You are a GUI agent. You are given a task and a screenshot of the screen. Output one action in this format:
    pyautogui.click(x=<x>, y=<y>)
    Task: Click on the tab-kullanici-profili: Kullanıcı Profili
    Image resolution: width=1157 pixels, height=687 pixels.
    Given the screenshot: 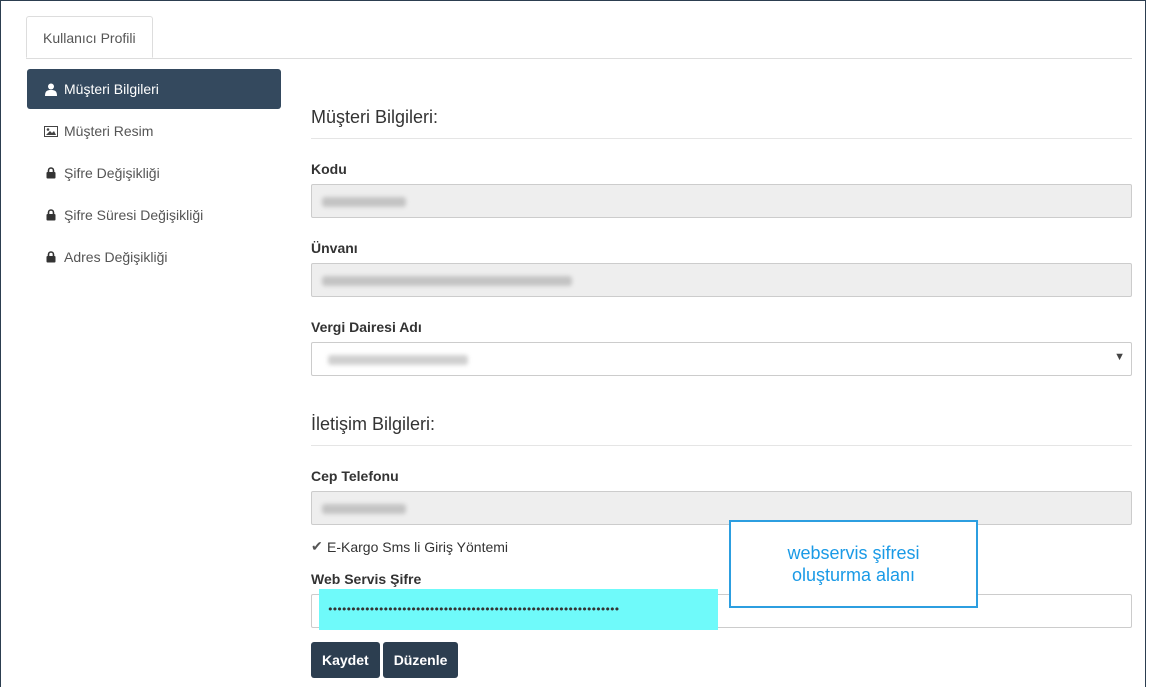 What is the action you would take?
    pyautogui.click(x=89, y=37)
    